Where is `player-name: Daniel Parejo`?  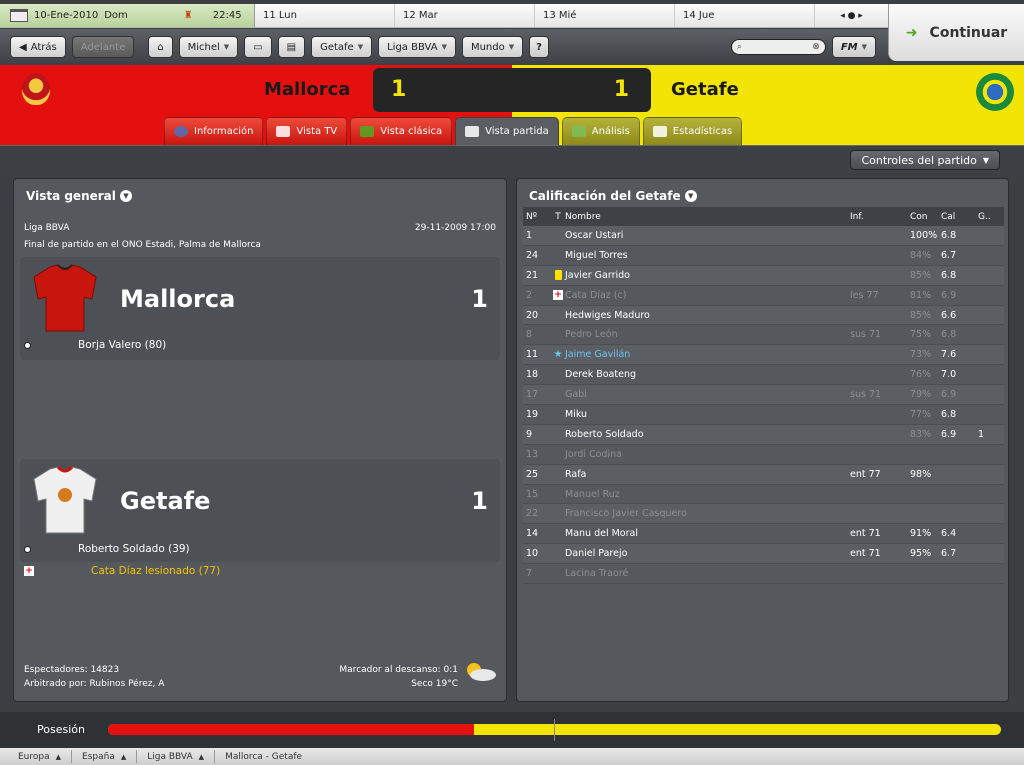
player-name: Daniel Parejo is located at coordinates (707, 553).